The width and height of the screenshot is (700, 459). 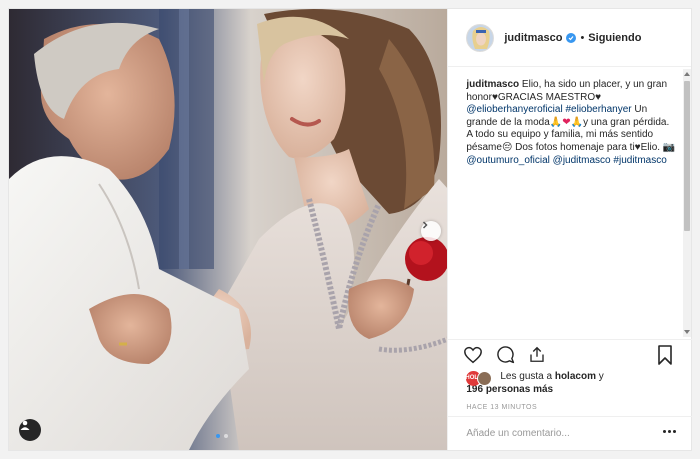 I want to click on caption-scrollbar, so click(x=687, y=203).